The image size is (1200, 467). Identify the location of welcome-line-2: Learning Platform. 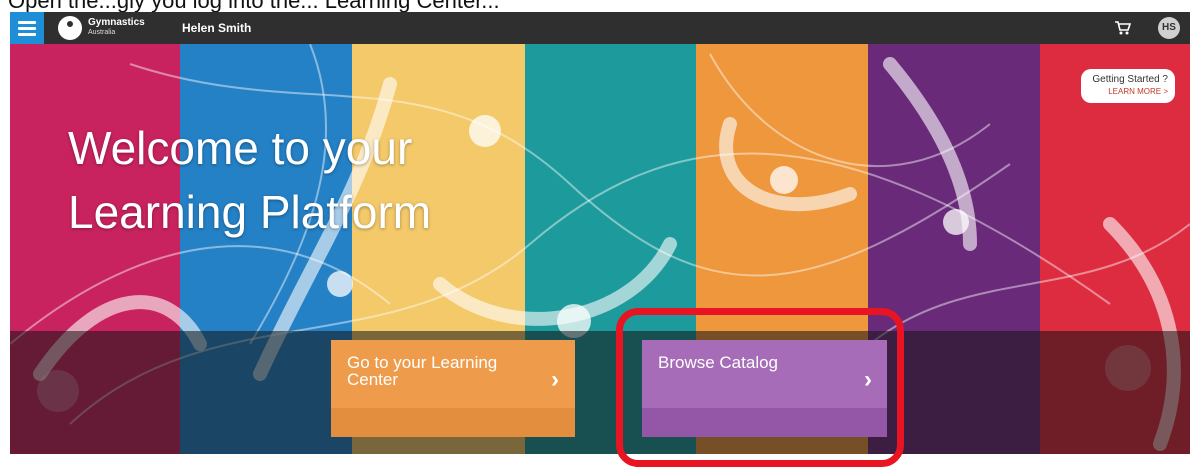
(250, 212).